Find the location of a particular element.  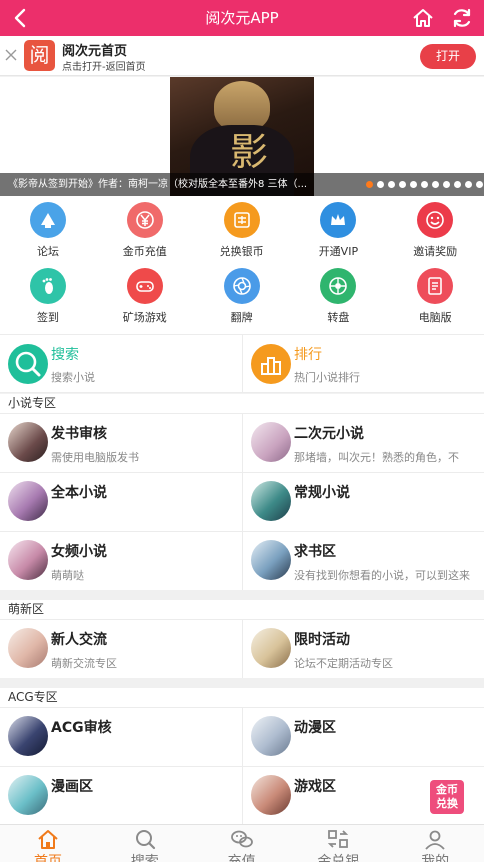

quick-link-exchange: 兑换银币 is located at coordinates (242, 229).